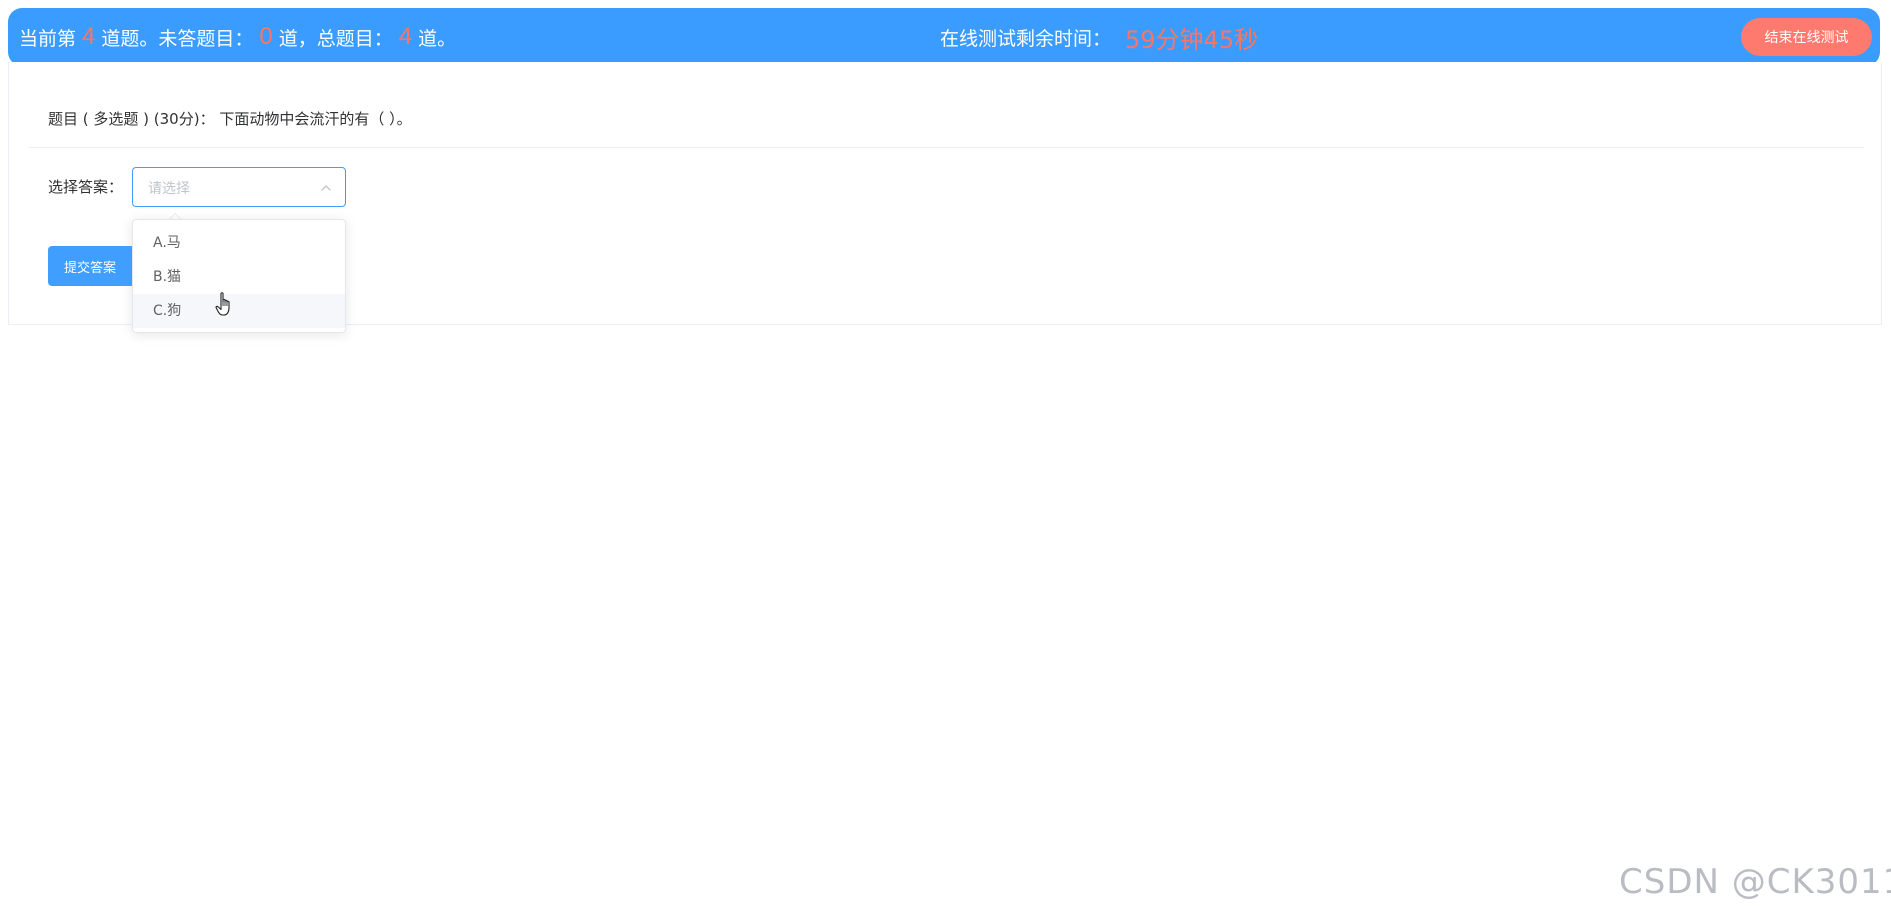  I want to click on progress-prefix: 当前第, so click(48, 38).